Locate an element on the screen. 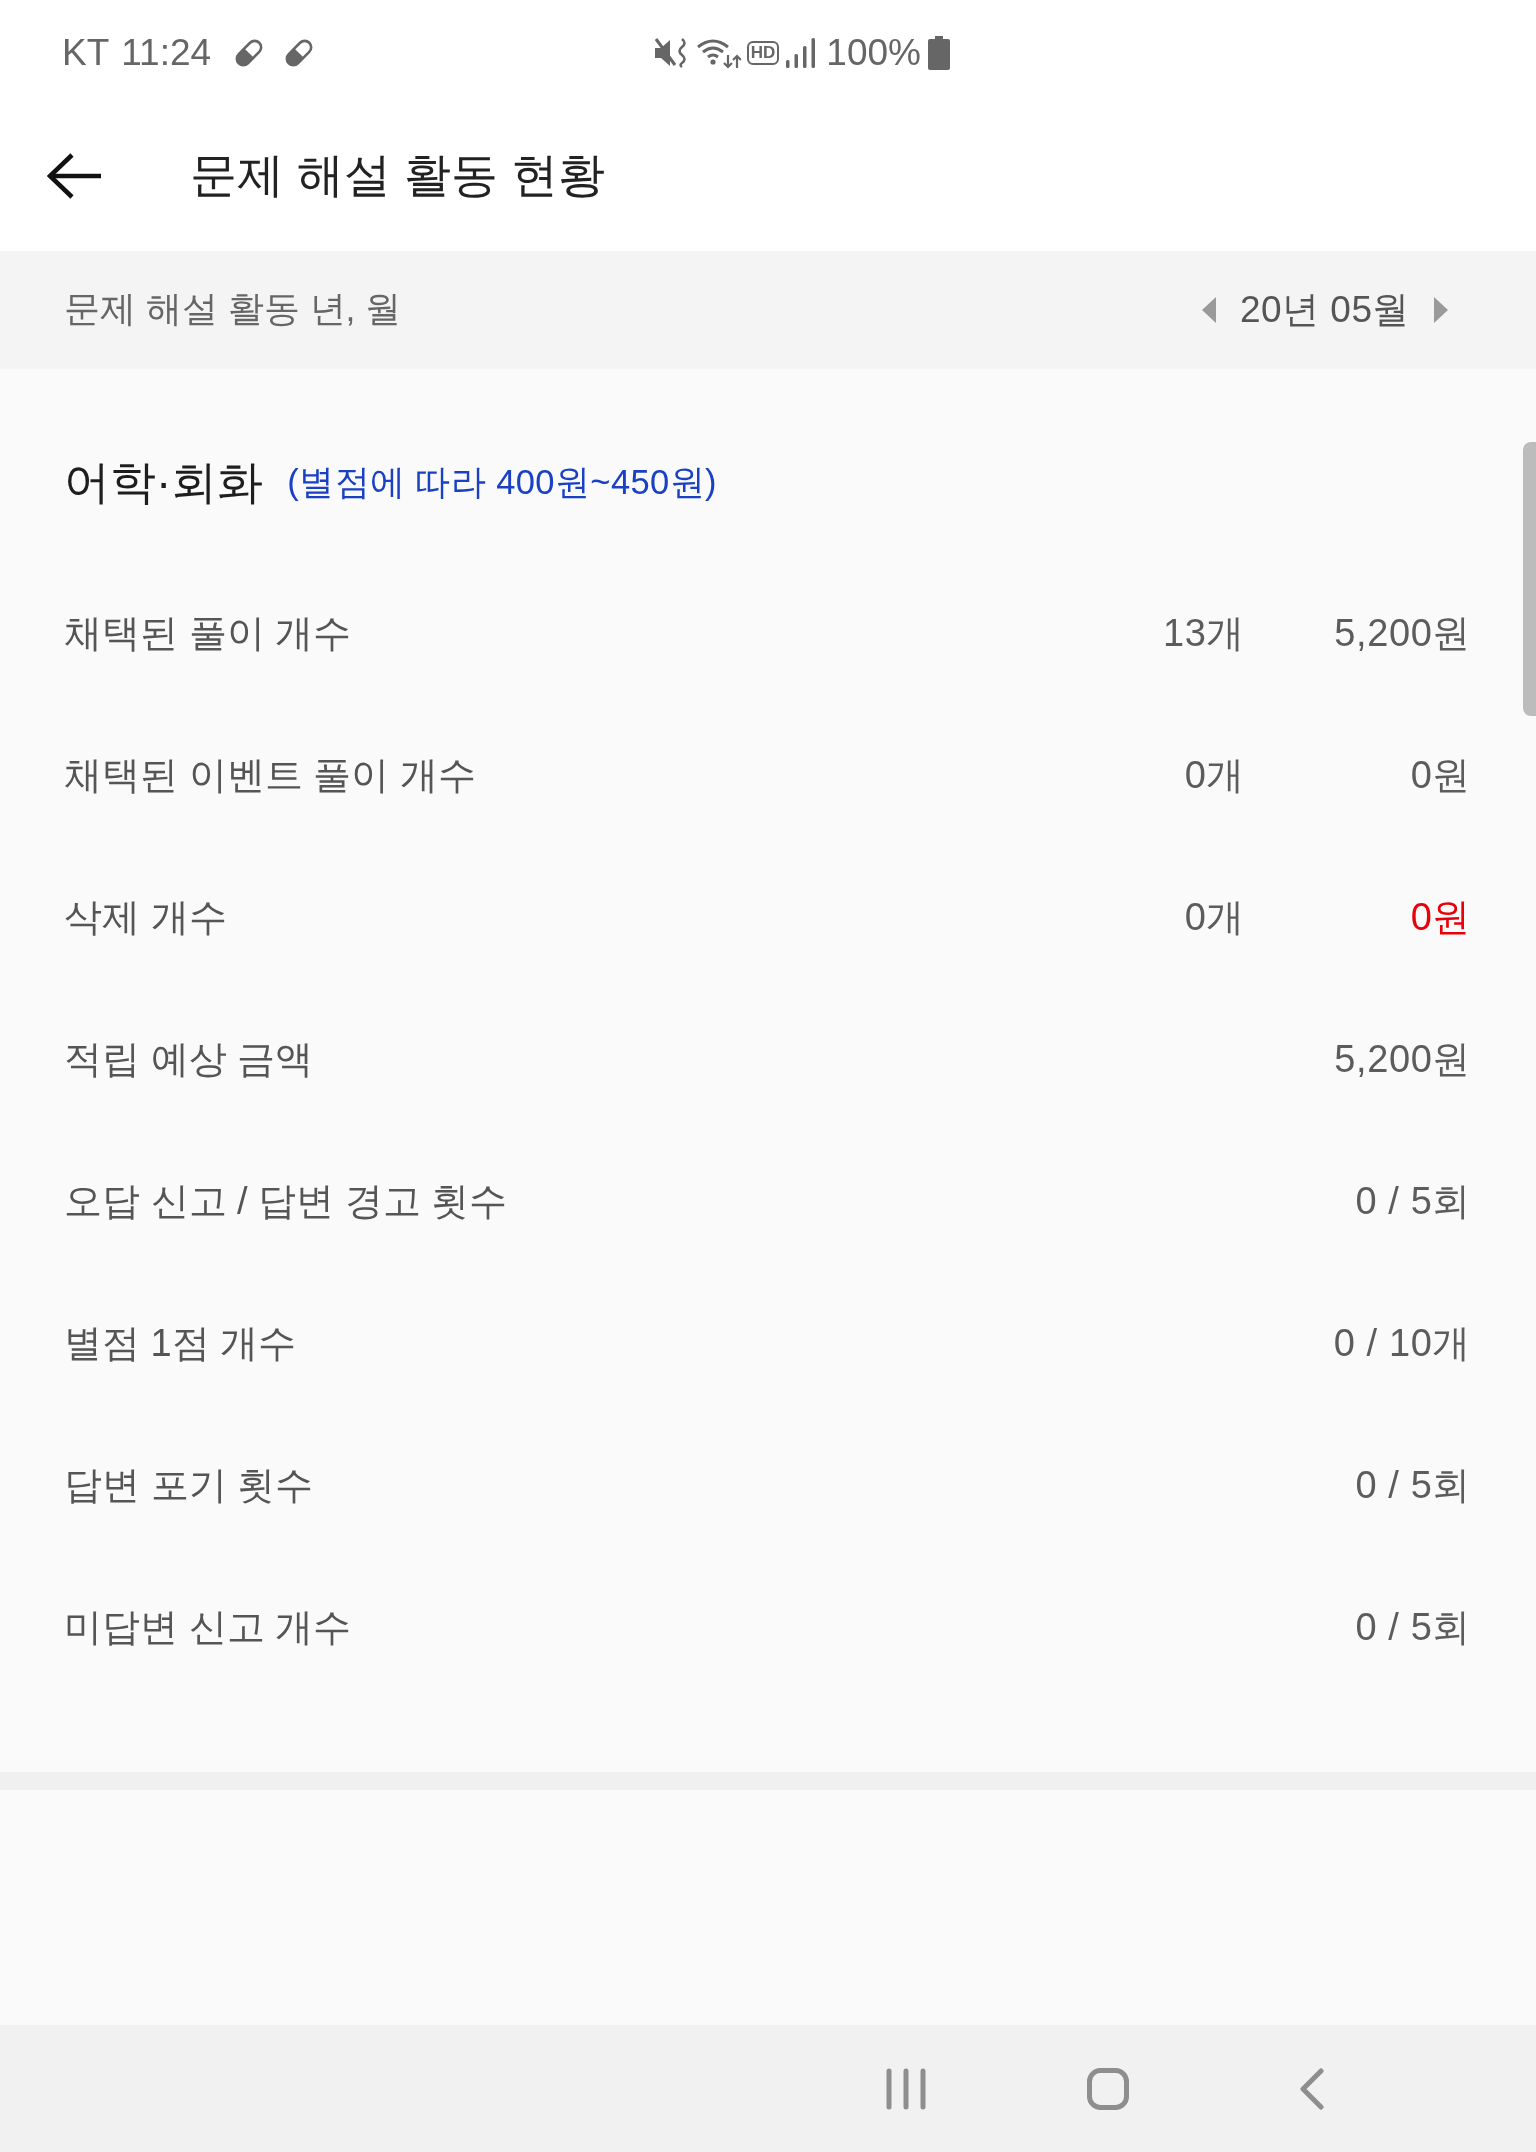 Image resolution: width=1536 pixels, height=2152 pixels. row-label: 채택된 풀이 개수 is located at coordinates (208, 633).